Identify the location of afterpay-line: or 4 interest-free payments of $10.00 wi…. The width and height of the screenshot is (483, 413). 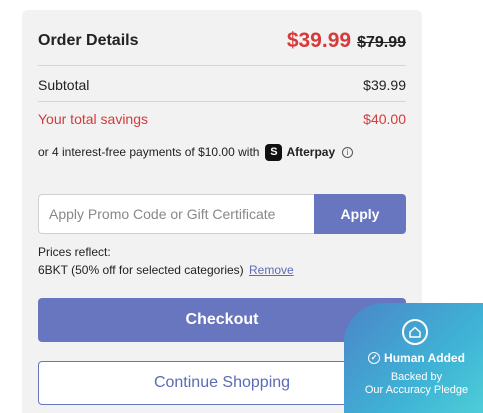
(196, 152).